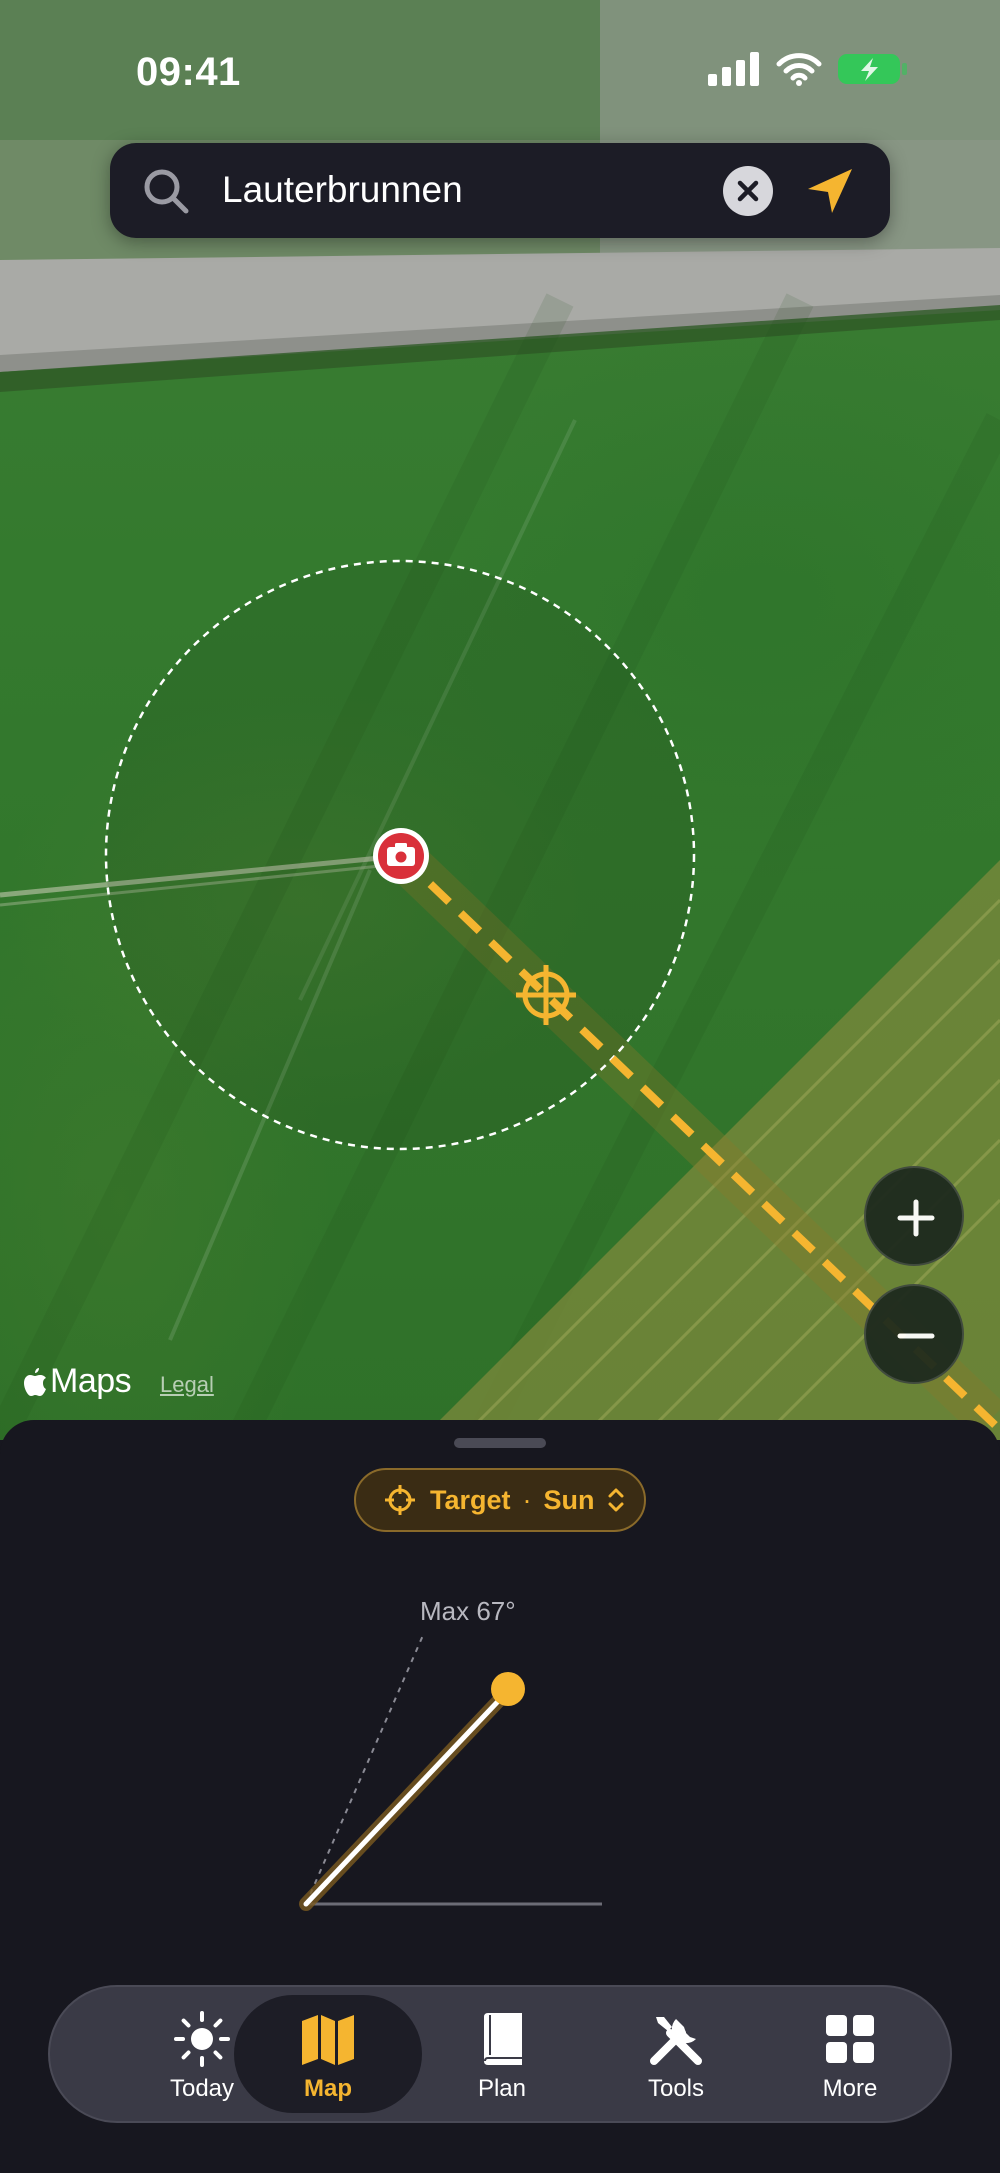 This screenshot has width=1000, height=2173. I want to click on close-icon, so click(748, 191).